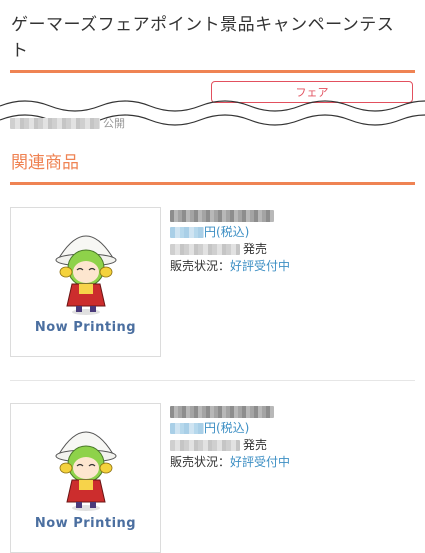 The image size is (425, 553). What do you see at coordinates (212, 380) in the screenshot?
I see `product-divider` at bounding box center [212, 380].